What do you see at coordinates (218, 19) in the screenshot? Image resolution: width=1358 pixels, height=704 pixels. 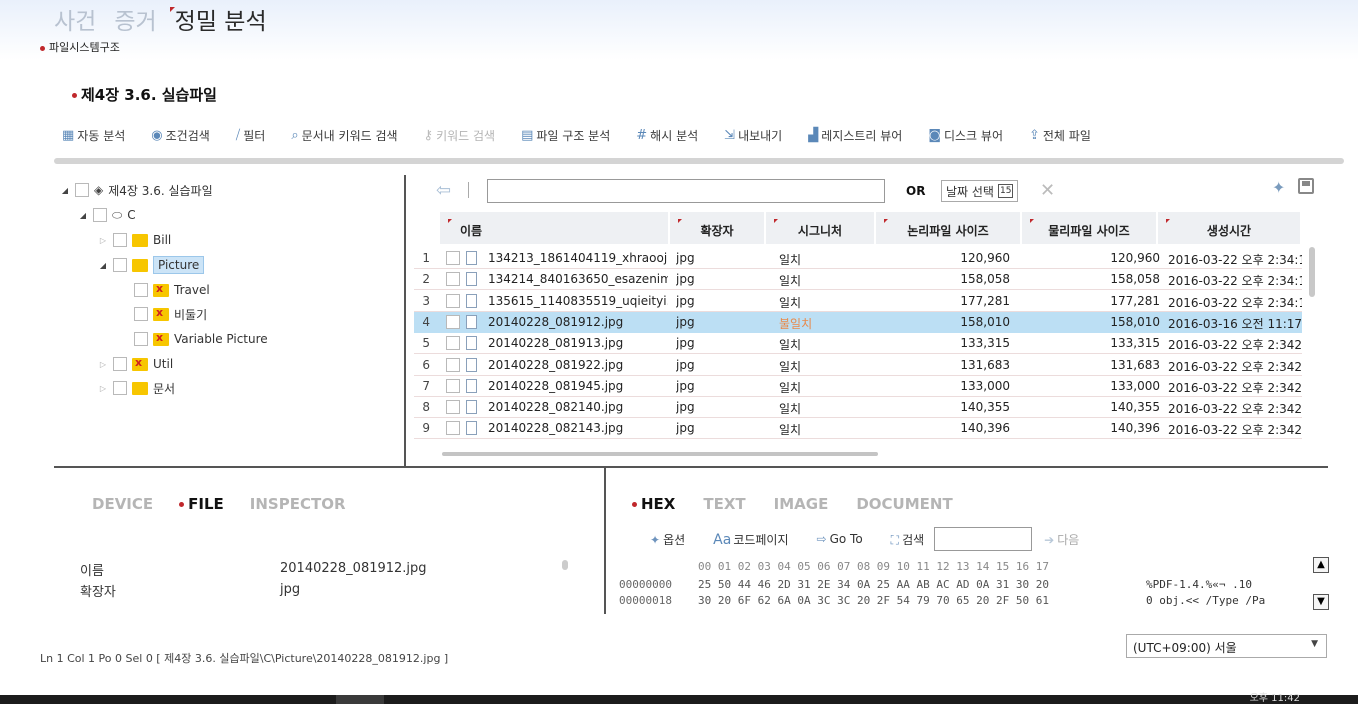 I see `nav-detailed-analysis: 정밀 분석` at bounding box center [218, 19].